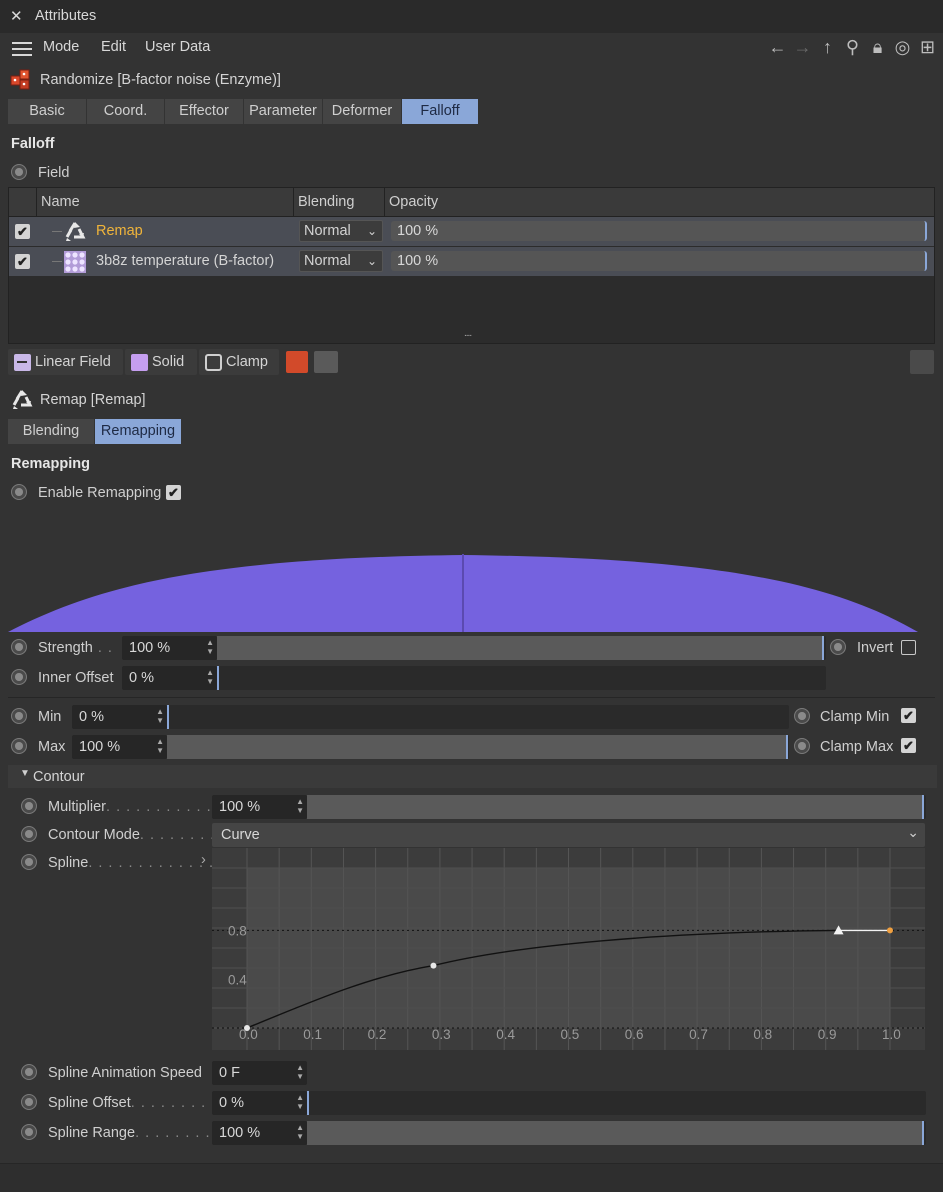 Image resolution: width=943 pixels, height=1192 pixels. What do you see at coordinates (908, 715) in the screenshot?
I see `clamp-min-checkbox: ✔` at bounding box center [908, 715].